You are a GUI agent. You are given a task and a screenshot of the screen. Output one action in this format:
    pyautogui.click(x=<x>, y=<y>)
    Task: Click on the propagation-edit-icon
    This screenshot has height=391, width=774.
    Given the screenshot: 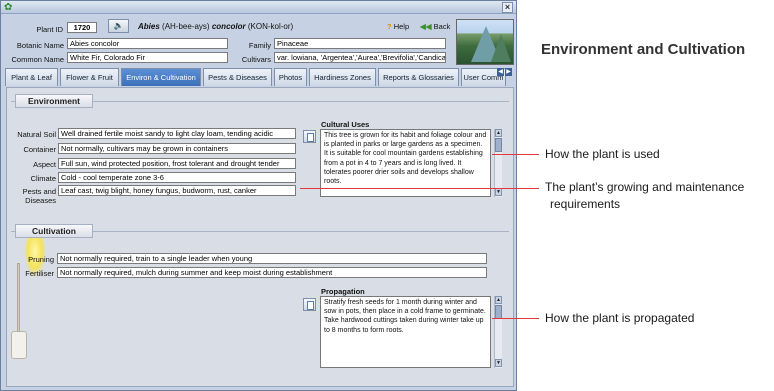 What is the action you would take?
    pyautogui.click(x=309, y=304)
    